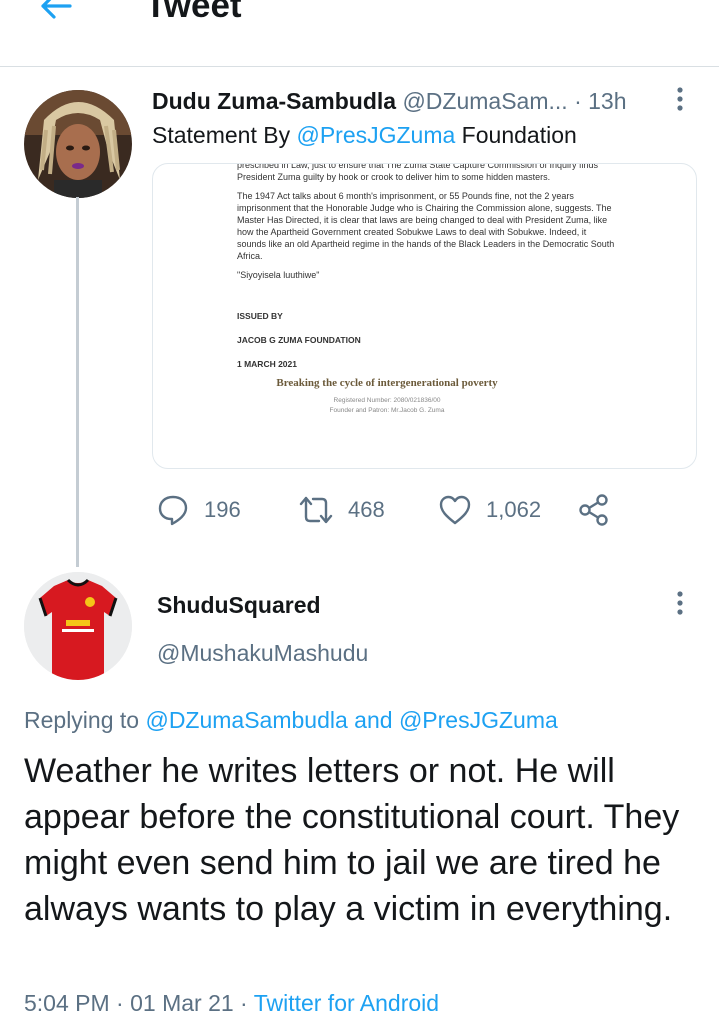 This screenshot has width=719, height=1018. What do you see at coordinates (387, 400) in the screenshot?
I see `doc-reg: Registered Number: 2080/021836/00` at bounding box center [387, 400].